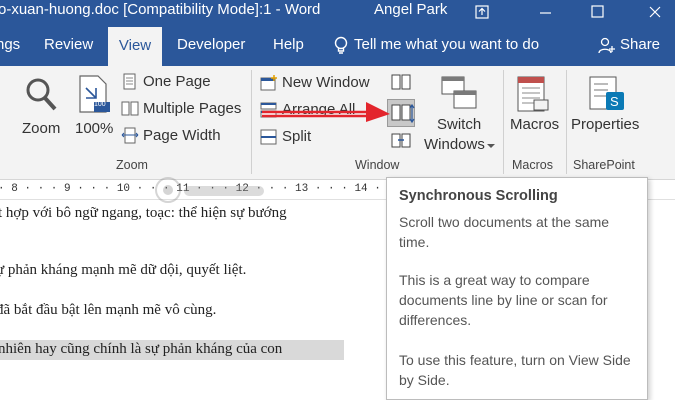  Describe the element at coordinates (192, 108) in the screenshot. I see `multiple-pages-label: Multiple Pages` at that location.